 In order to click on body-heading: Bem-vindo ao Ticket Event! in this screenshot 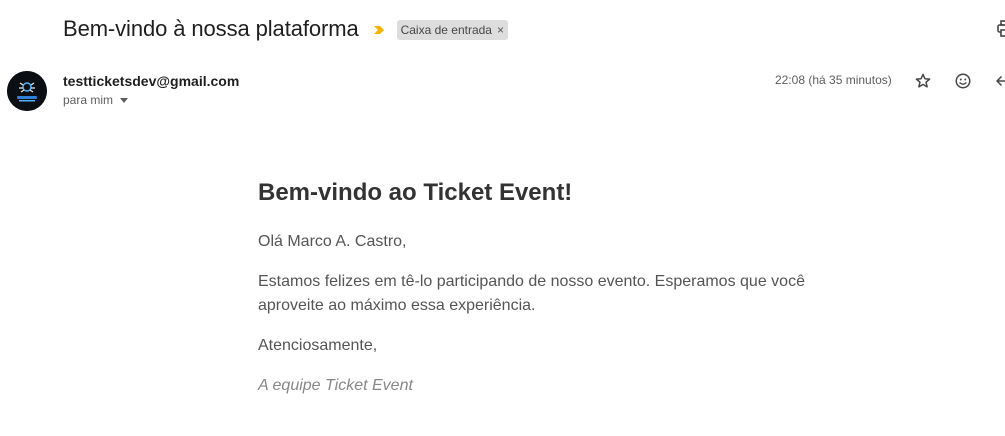, I will do `click(415, 192)`.